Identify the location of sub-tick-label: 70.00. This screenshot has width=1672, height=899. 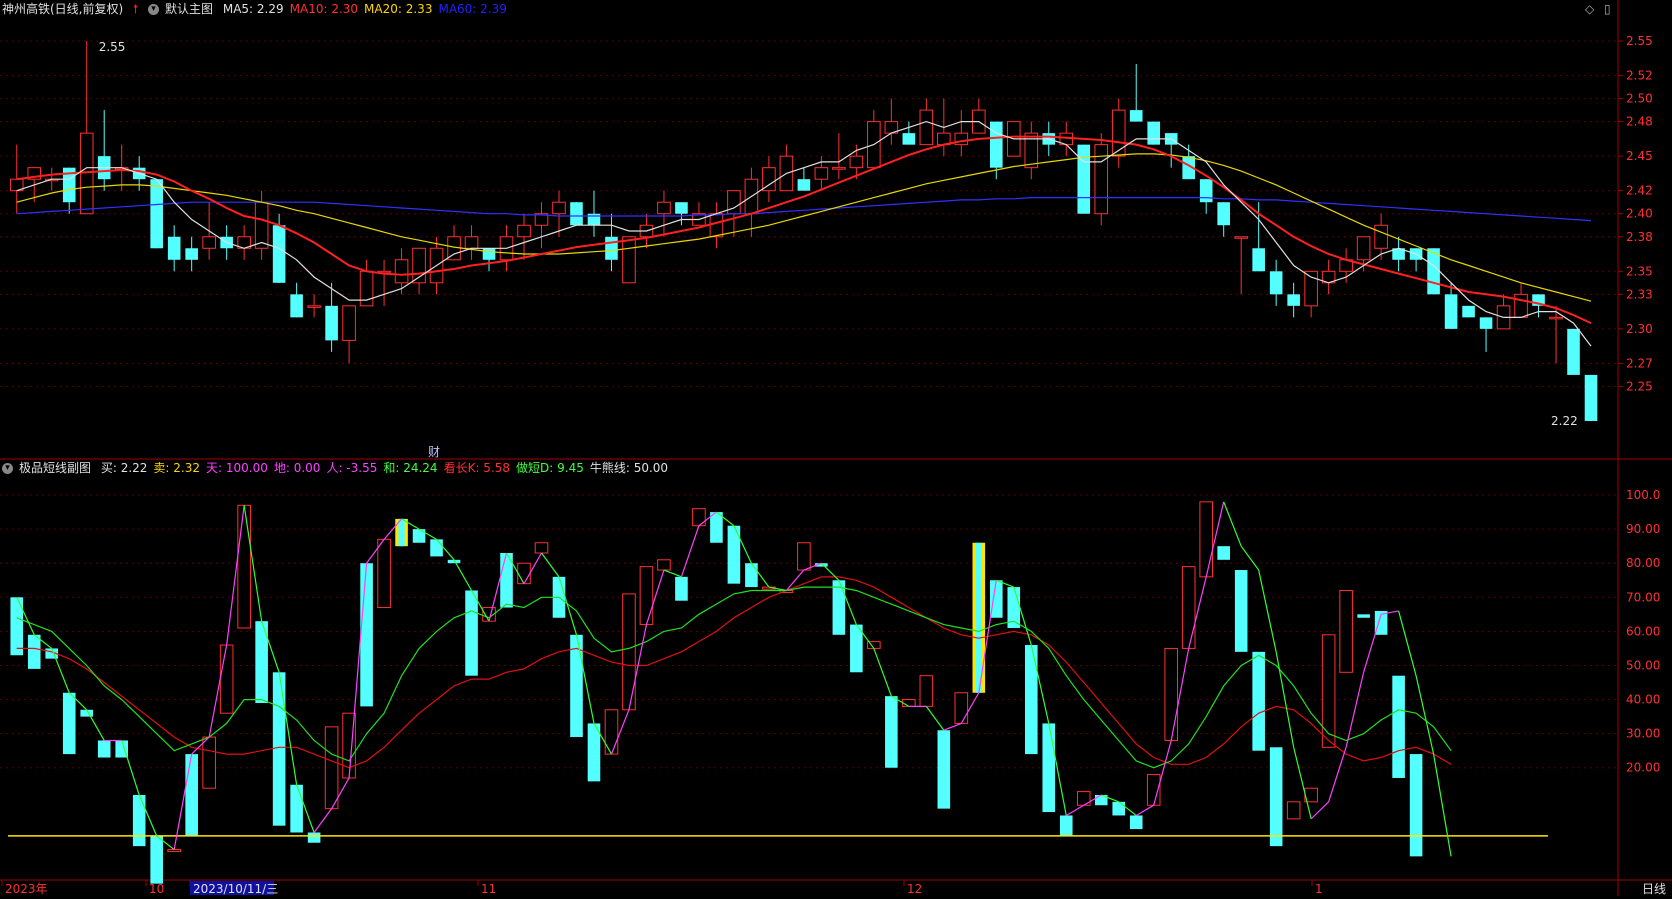
(1643, 597).